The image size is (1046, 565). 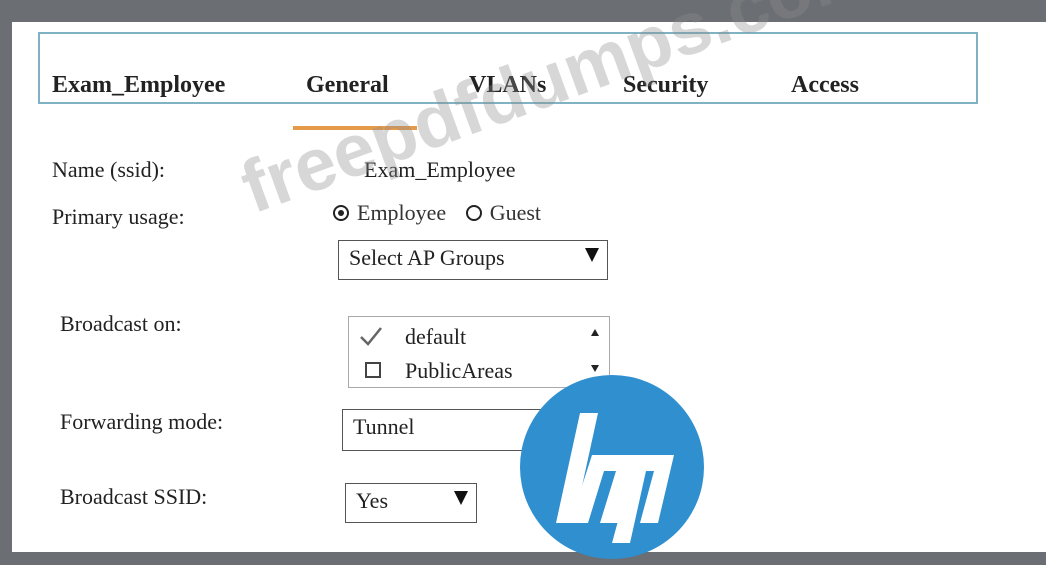 I want to click on radio-guest: Guest, so click(x=503, y=213).